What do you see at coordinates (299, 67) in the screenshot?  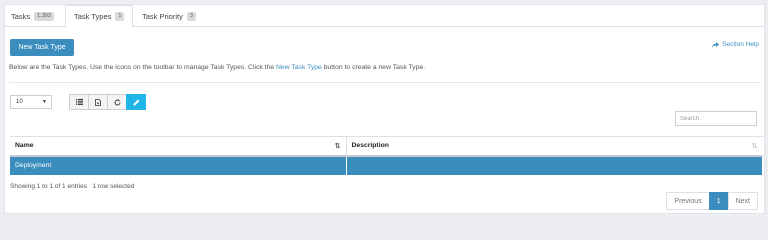 I see `info-new-task-type-link: New Task Type` at bounding box center [299, 67].